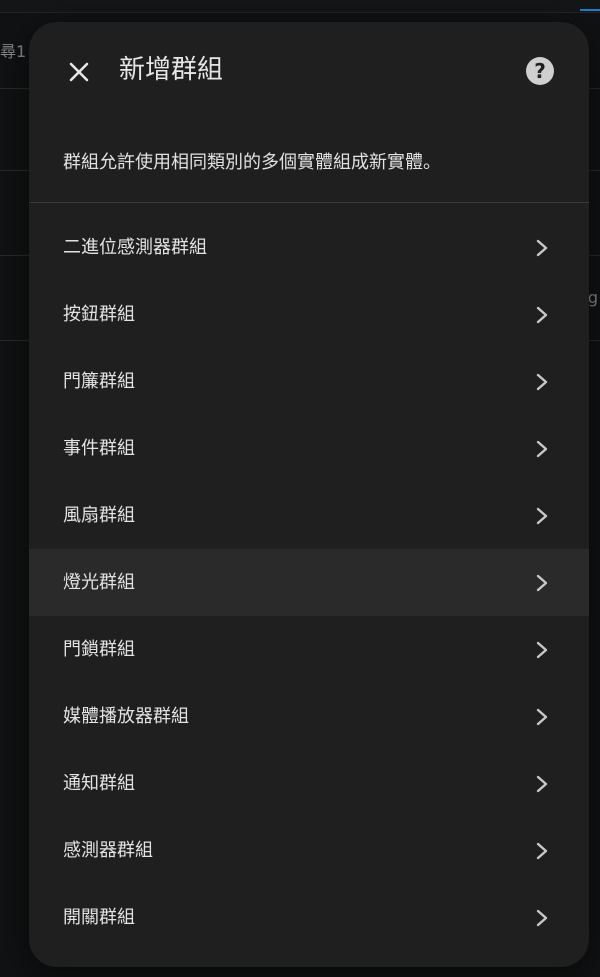 This screenshot has height=977, width=600. Describe the element at coordinates (135, 247) in the screenshot. I see `list-item-label: 二進位感測器群組` at that location.